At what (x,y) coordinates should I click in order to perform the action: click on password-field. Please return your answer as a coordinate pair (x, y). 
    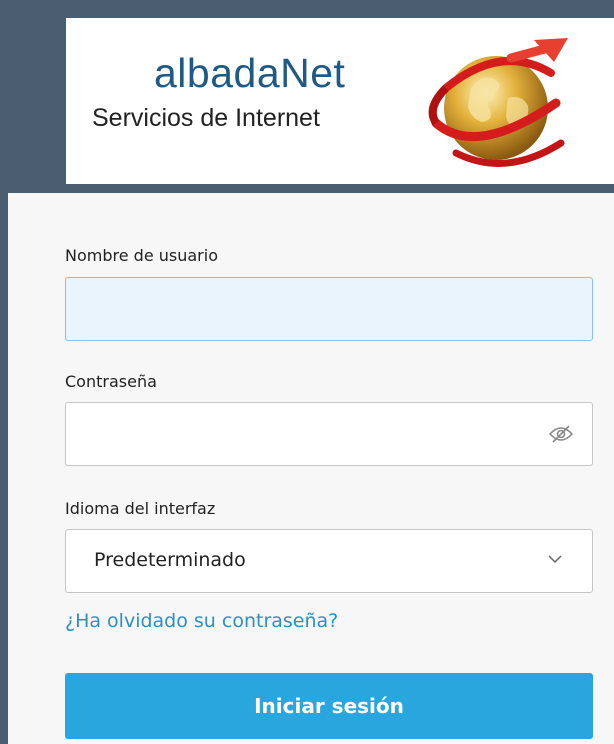
    Looking at the image, I should click on (329, 434).